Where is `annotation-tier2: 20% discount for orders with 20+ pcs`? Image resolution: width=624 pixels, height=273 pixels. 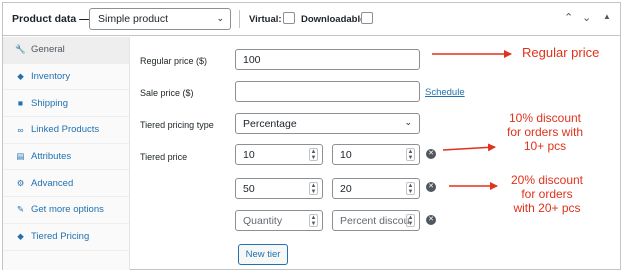 annotation-tier2: 20% discount for orders with 20+ pcs is located at coordinates (547, 194).